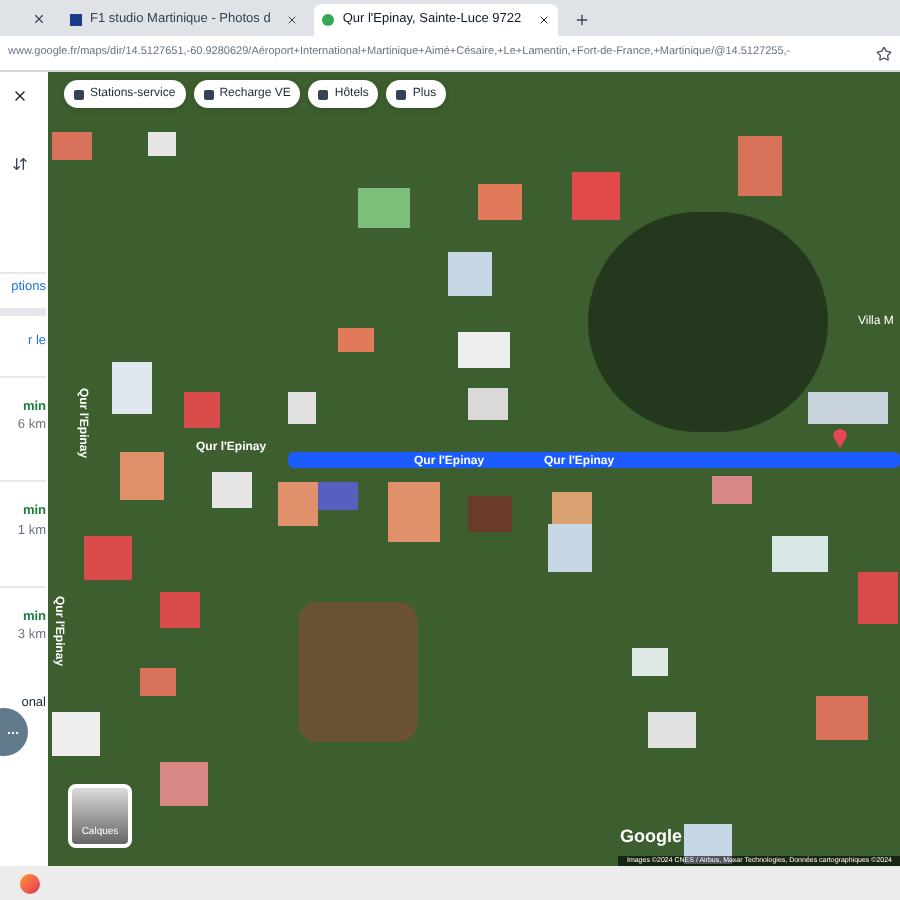 This screenshot has height=900, width=900. I want to click on map-pin-icon, so click(840, 438).